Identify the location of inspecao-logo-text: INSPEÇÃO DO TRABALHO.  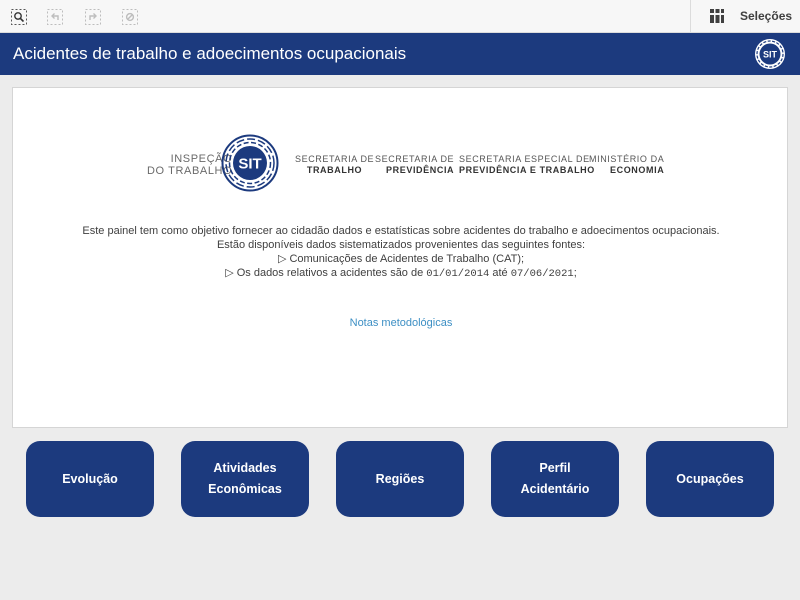
(189, 165).